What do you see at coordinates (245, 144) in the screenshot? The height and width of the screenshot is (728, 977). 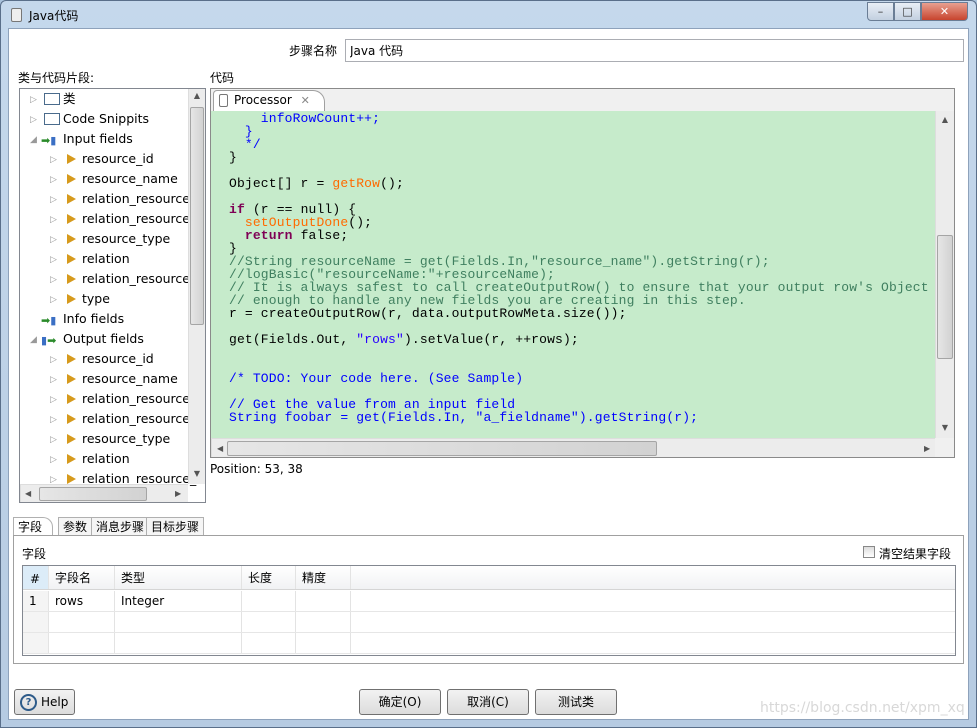 I see `code-line: */` at bounding box center [245, 144].